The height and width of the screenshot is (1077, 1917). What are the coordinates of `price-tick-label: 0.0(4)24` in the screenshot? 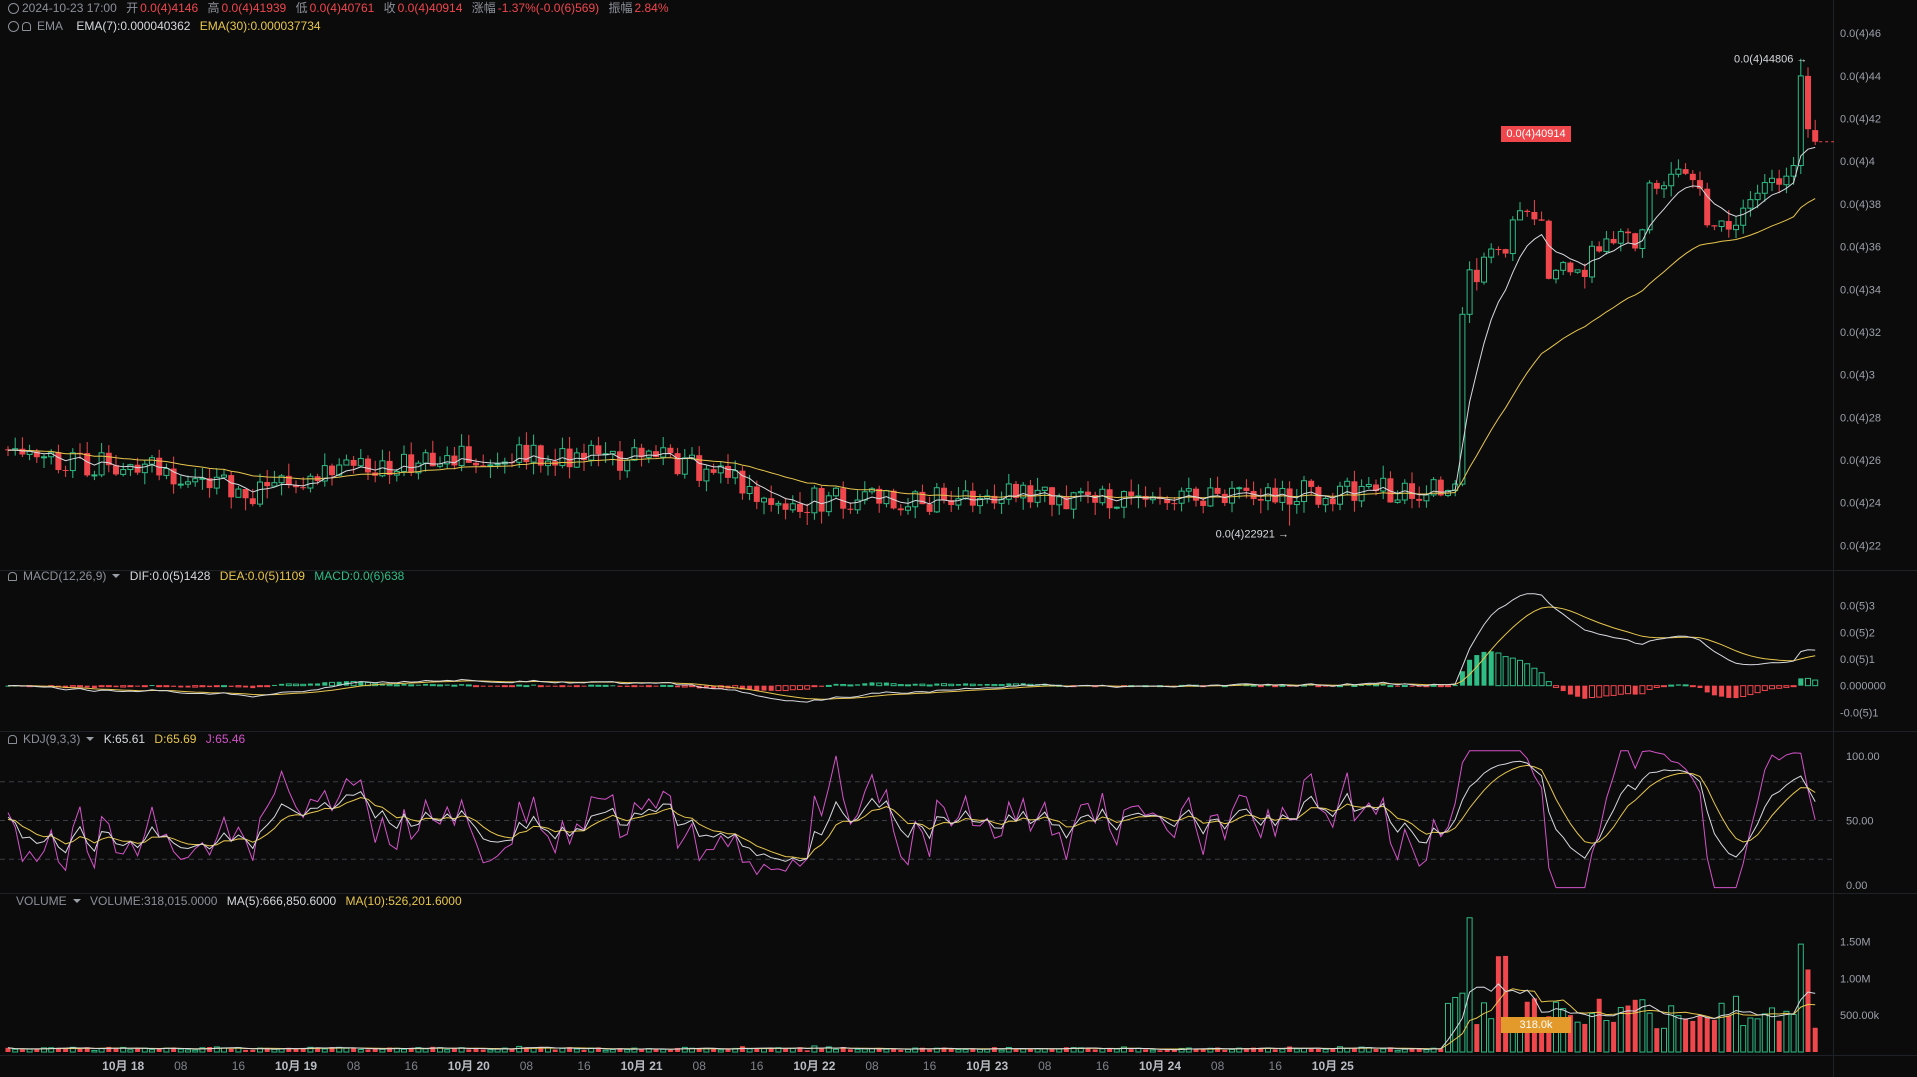 It's located at (1860, 504).